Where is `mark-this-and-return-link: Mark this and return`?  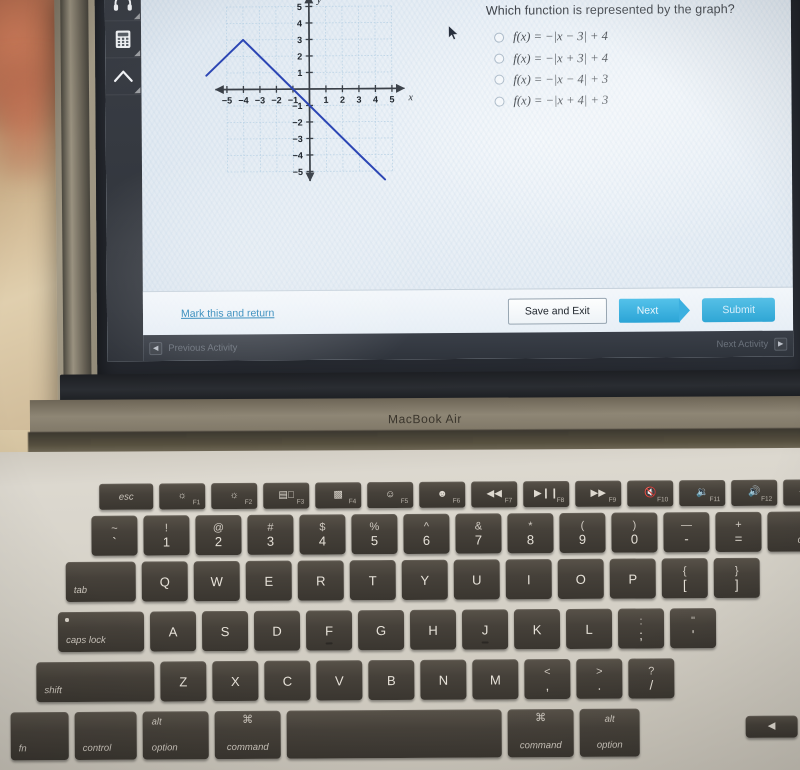 mark-this-and-return-link: Mark this and return is located at coordinates (227, 313).